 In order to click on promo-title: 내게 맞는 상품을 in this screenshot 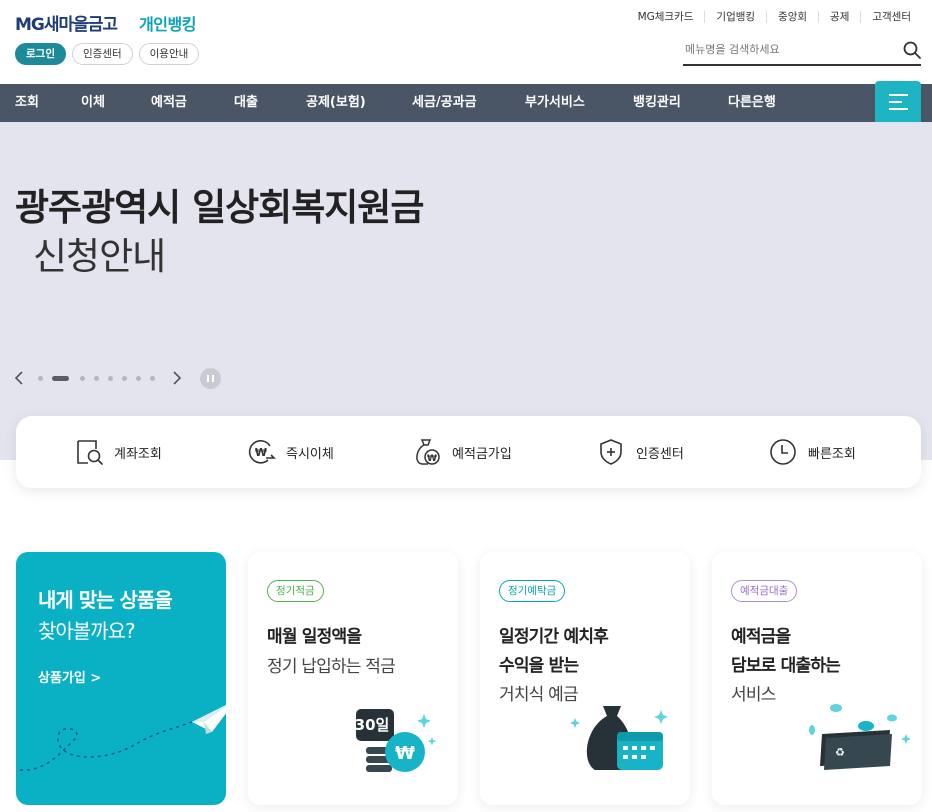, I will do `click(105, 600)`.